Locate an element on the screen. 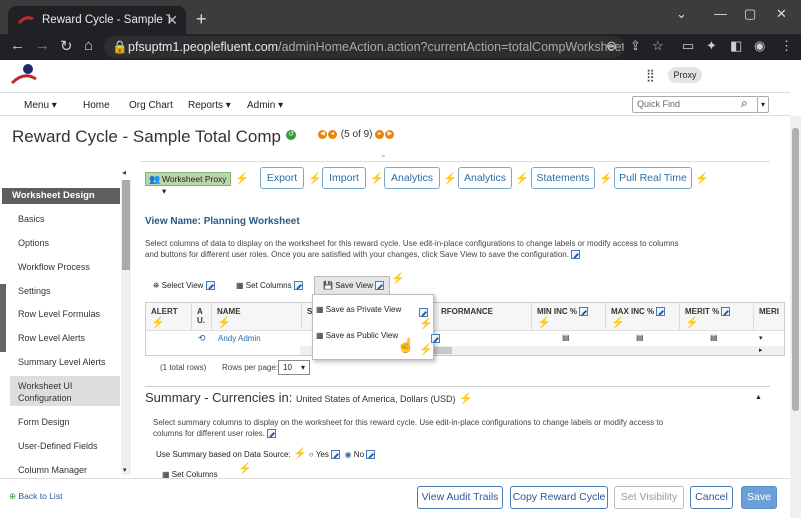  column-header-merit: MERIT % ⚡ is located at coordinates (717, 317).